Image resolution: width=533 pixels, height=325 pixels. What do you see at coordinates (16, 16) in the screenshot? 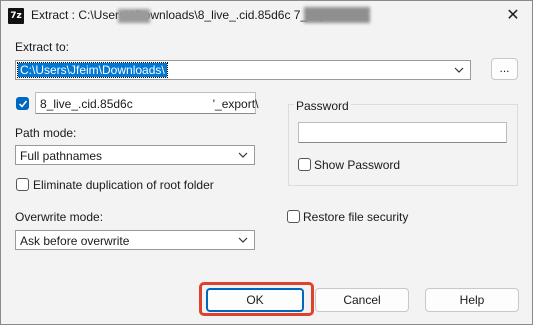
I see `7zip-app-icon: 7z` at bounding box center [16, 16].